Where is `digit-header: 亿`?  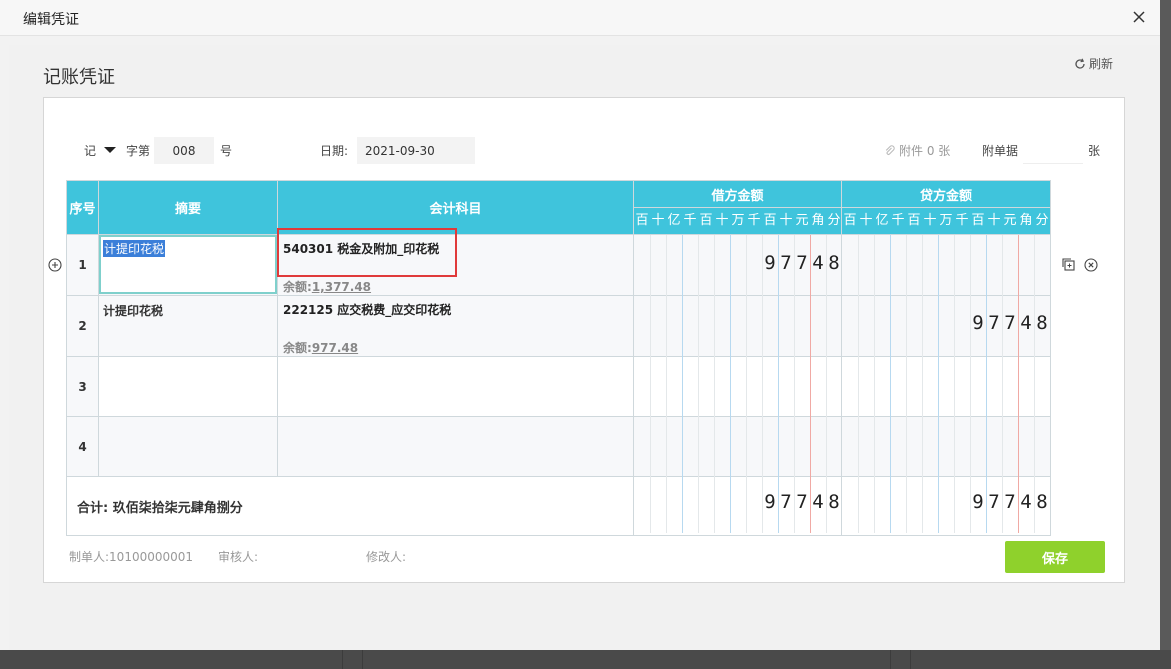 digit-header: 亿 is located at coordinates (674, 220).